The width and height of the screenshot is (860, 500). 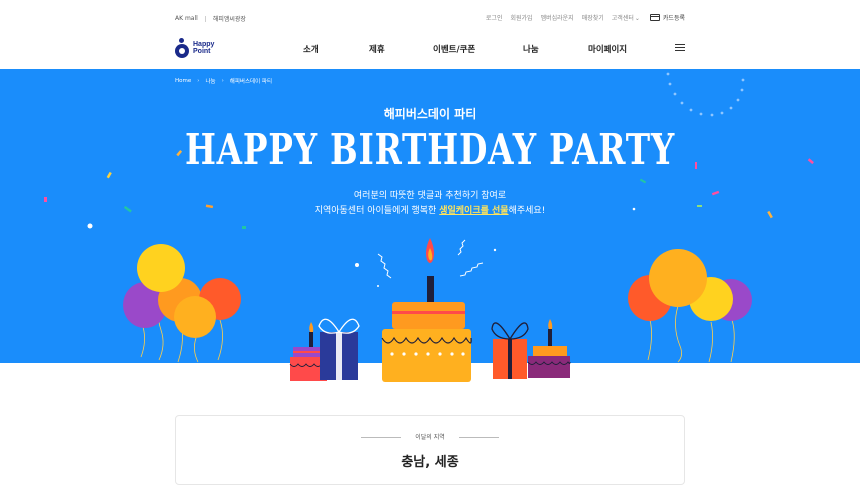 I want to click on happy-square-link: 해피앰씨광장, so click(x=229, y=18).